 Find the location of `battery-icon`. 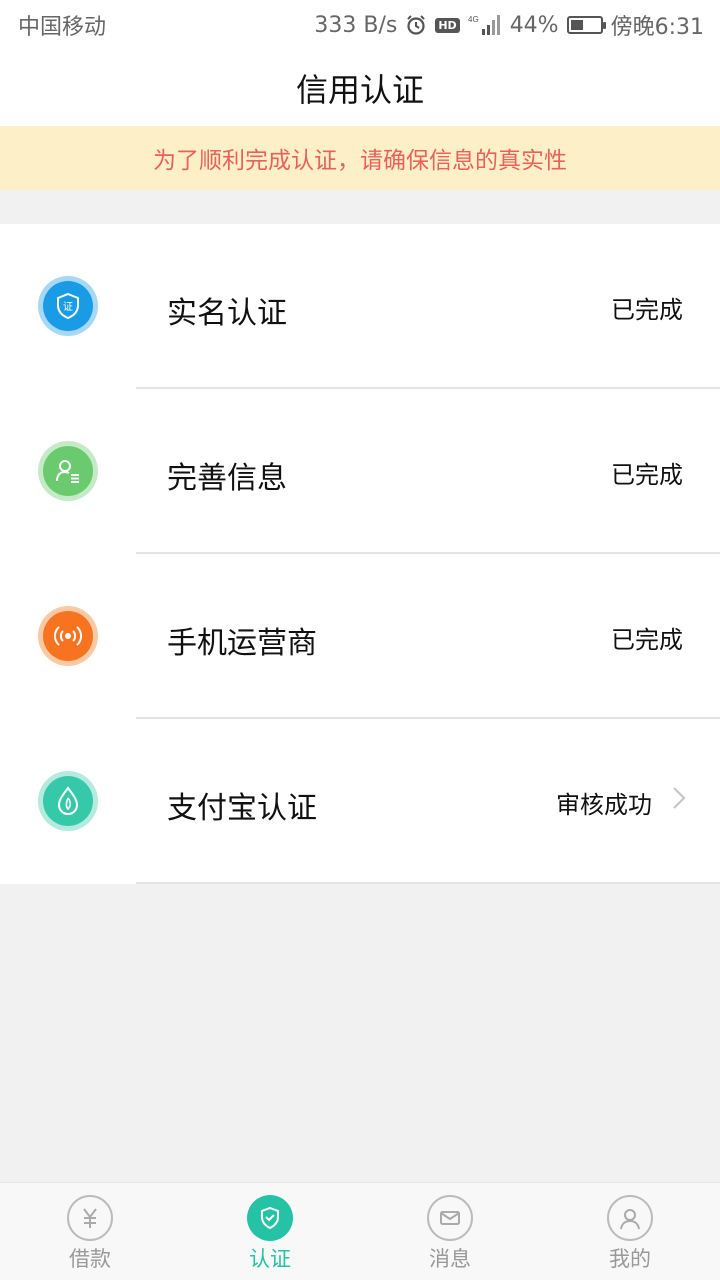

battery-icon is located at coordinates (586, 25).